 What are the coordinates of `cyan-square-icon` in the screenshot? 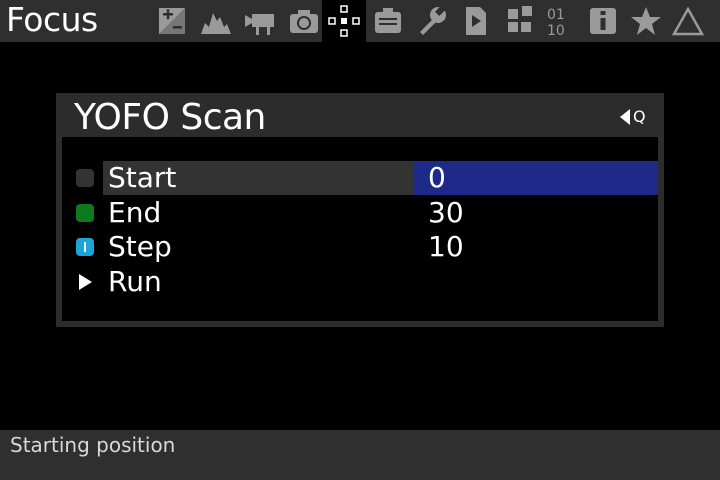 It's located at (85, 247).